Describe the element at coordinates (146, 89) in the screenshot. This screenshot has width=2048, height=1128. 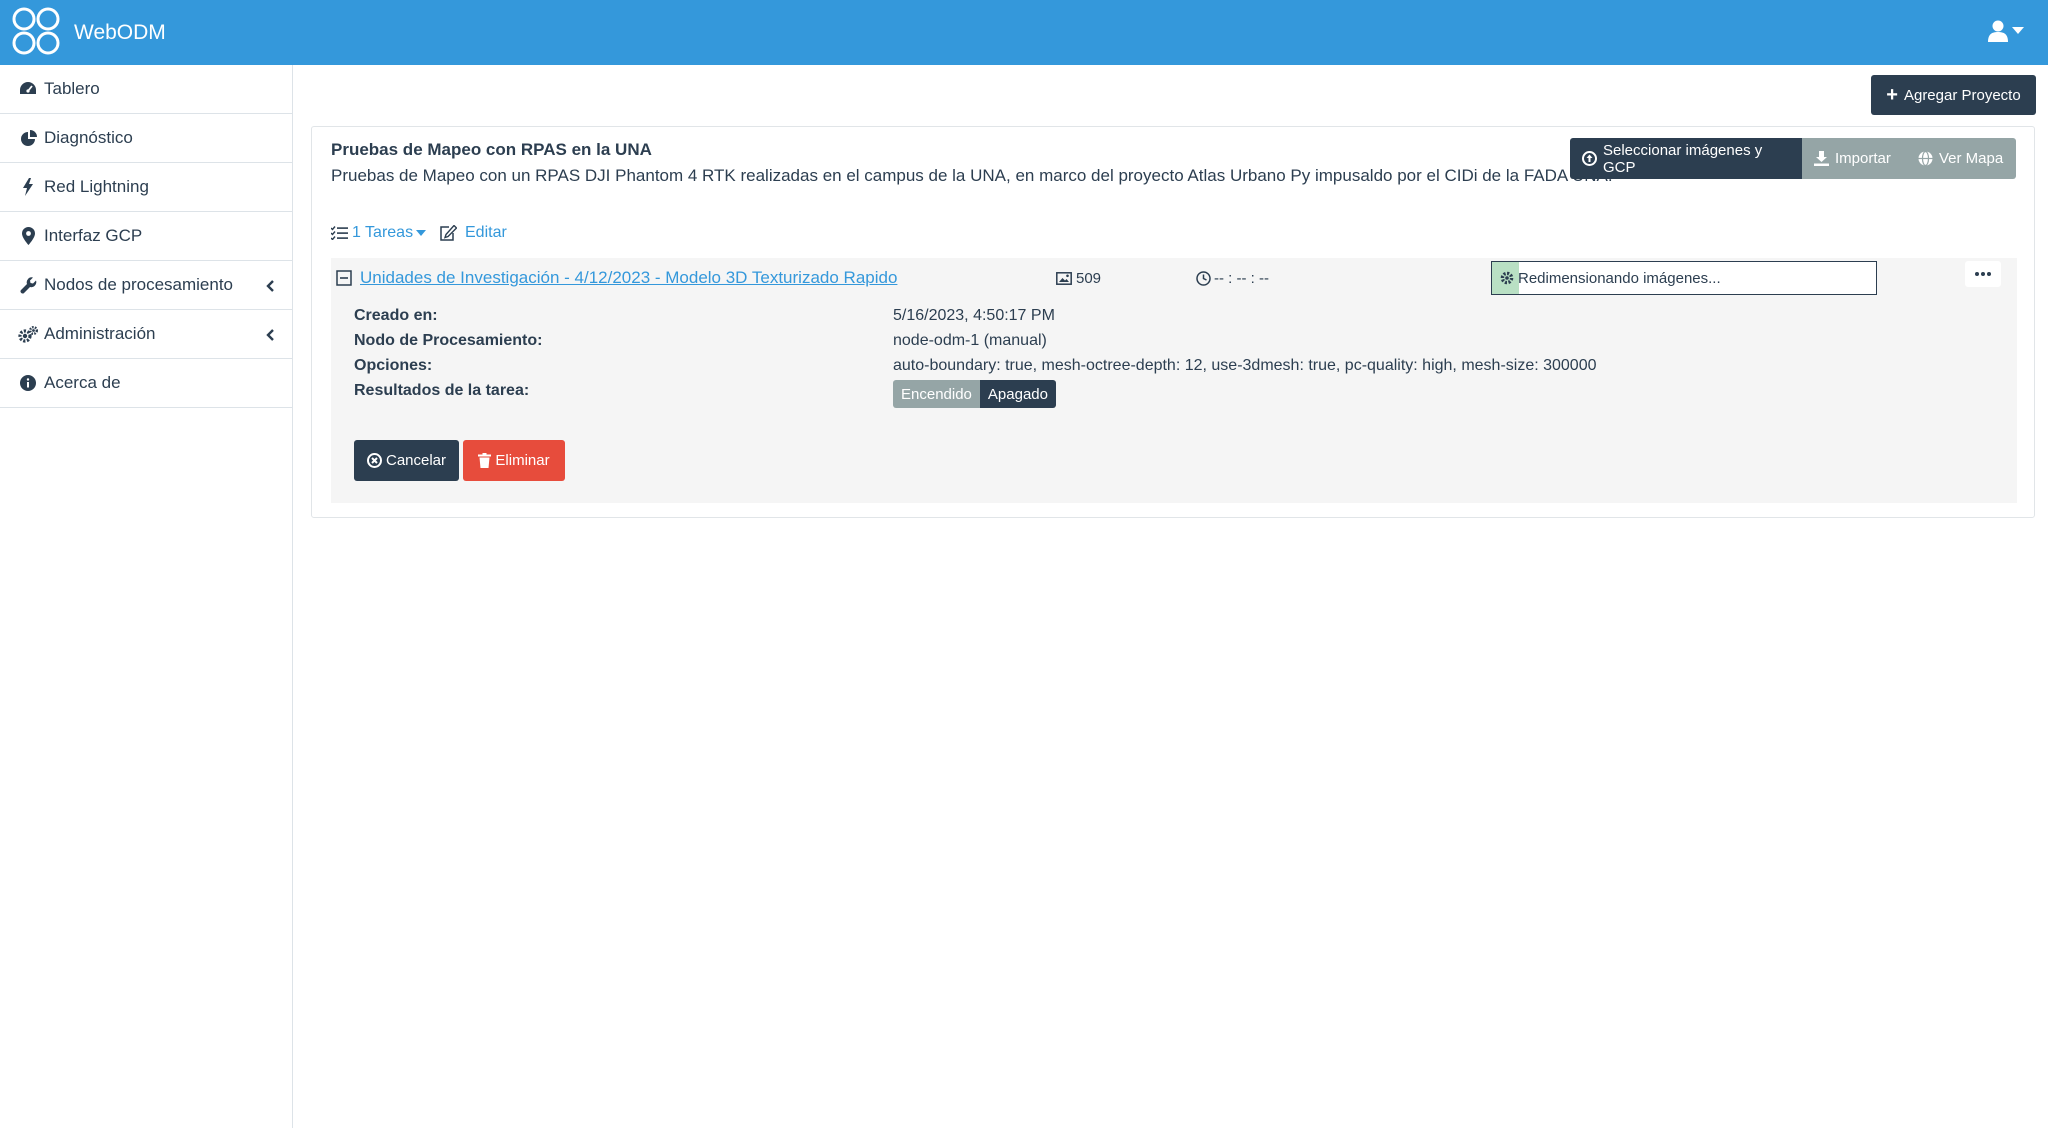
I see `sidebar-item-tablero: Tablero` at that location.